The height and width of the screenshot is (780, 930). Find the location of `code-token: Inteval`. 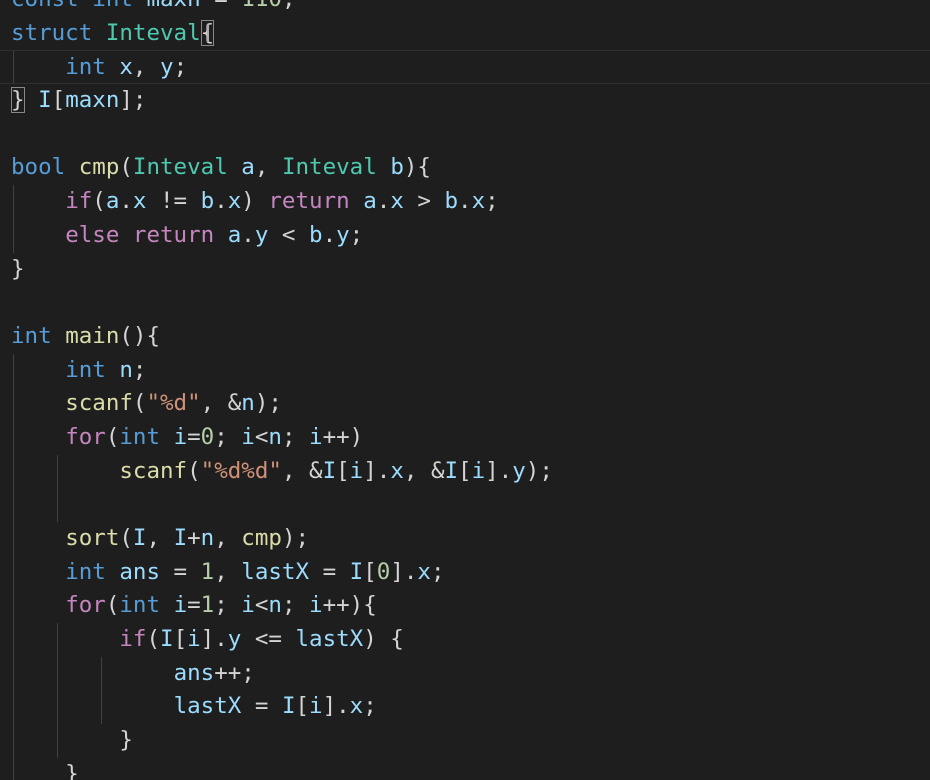

code-token: Inteval is located at coordinates (180, 167).